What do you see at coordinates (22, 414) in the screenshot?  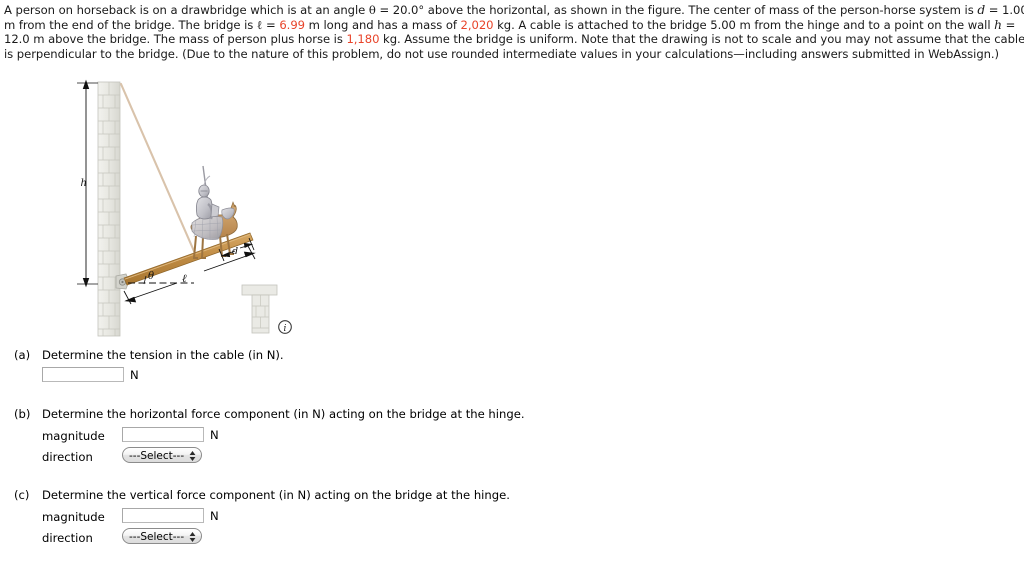 I see `part-b-label: (b)` at bounding box center [22, 414].